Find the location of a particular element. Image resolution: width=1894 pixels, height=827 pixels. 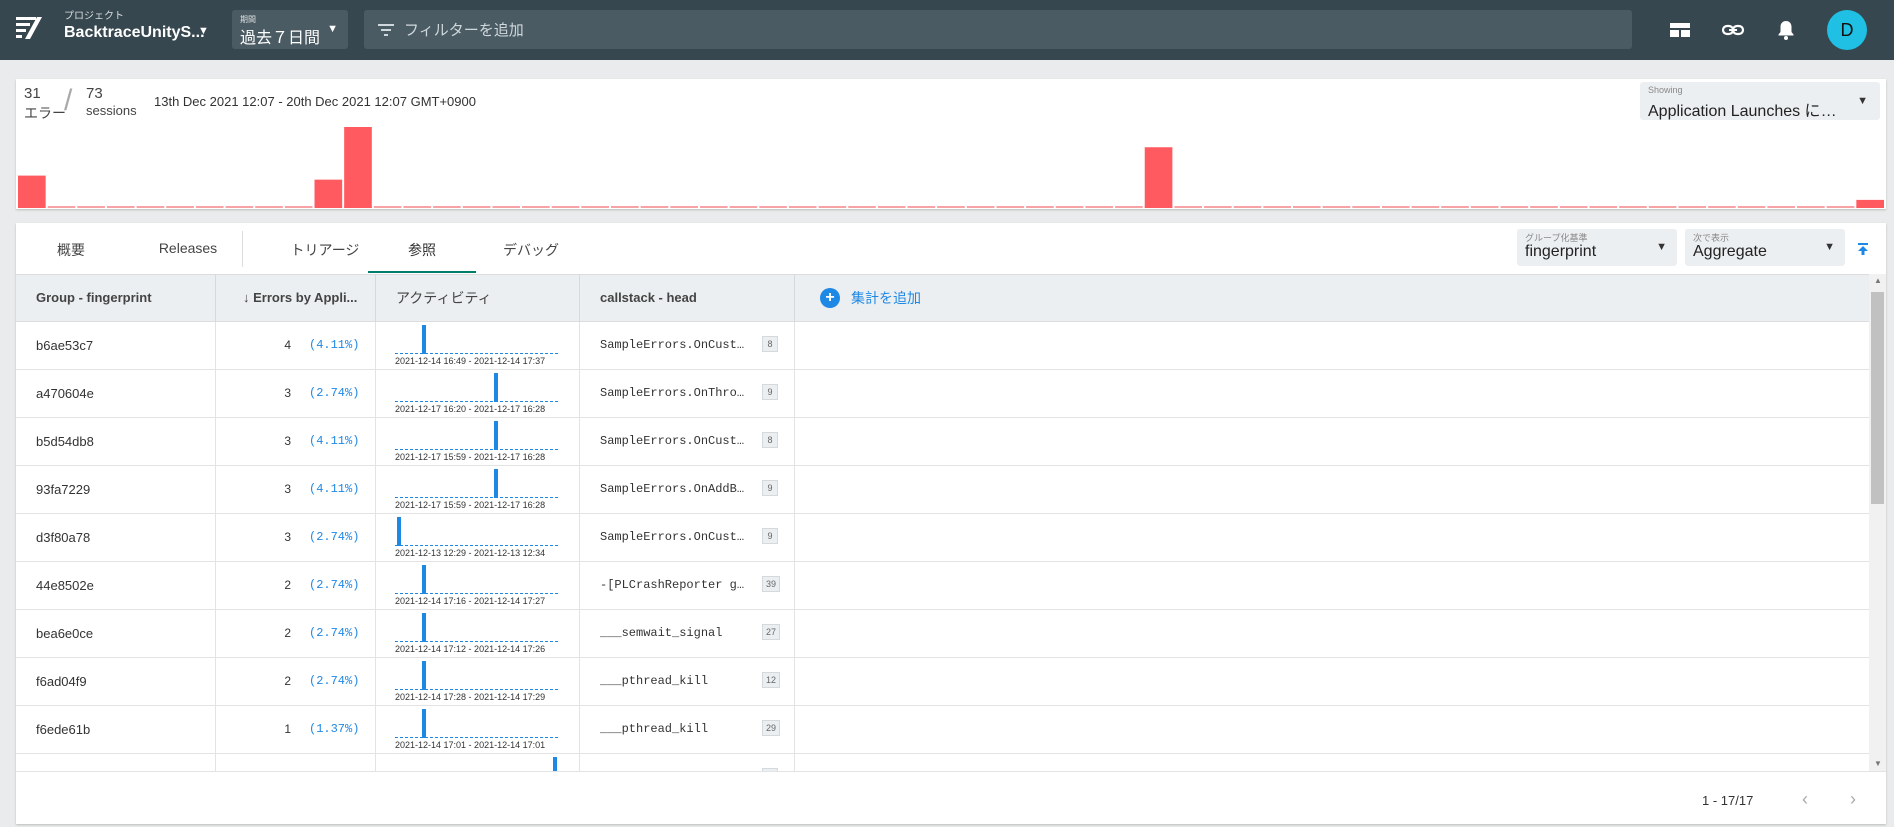

filter-bar is located at coordinates (998, 29).